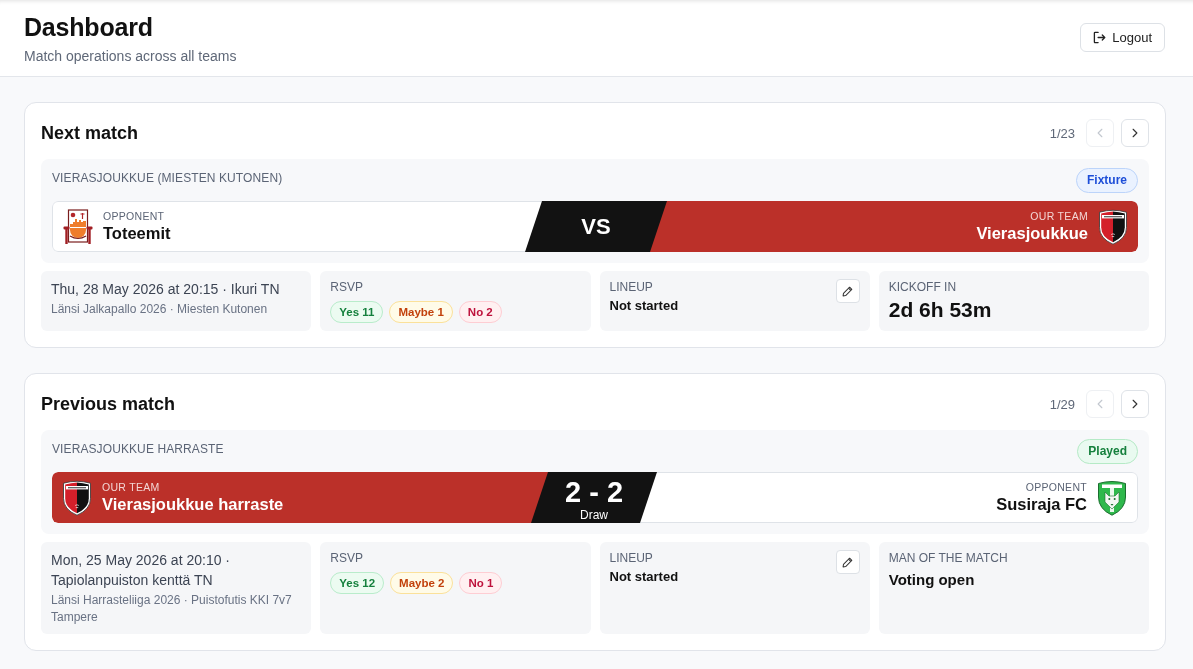 This screenshot has width=1193, height=669. Describe the element at coordinates (90, 133) in the screenshot. I see `card-title: Next match` at that location.